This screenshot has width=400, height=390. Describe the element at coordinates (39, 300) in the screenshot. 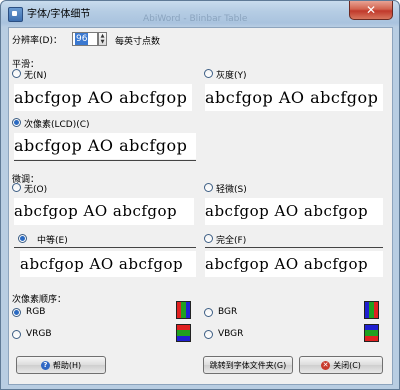

I see `subpixel-order-heading: 次像素顺序：` at that location.